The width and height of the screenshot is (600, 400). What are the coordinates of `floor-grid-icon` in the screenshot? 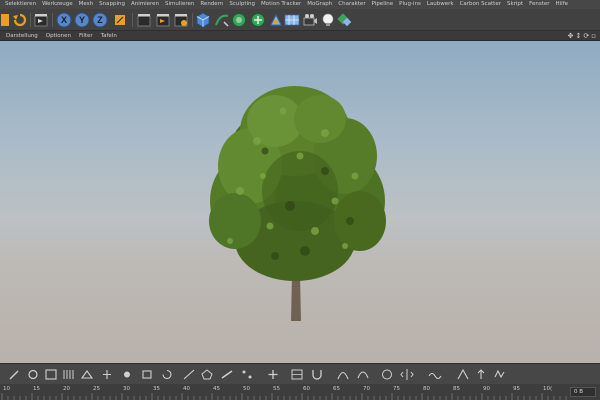 It's located at (292, 20).